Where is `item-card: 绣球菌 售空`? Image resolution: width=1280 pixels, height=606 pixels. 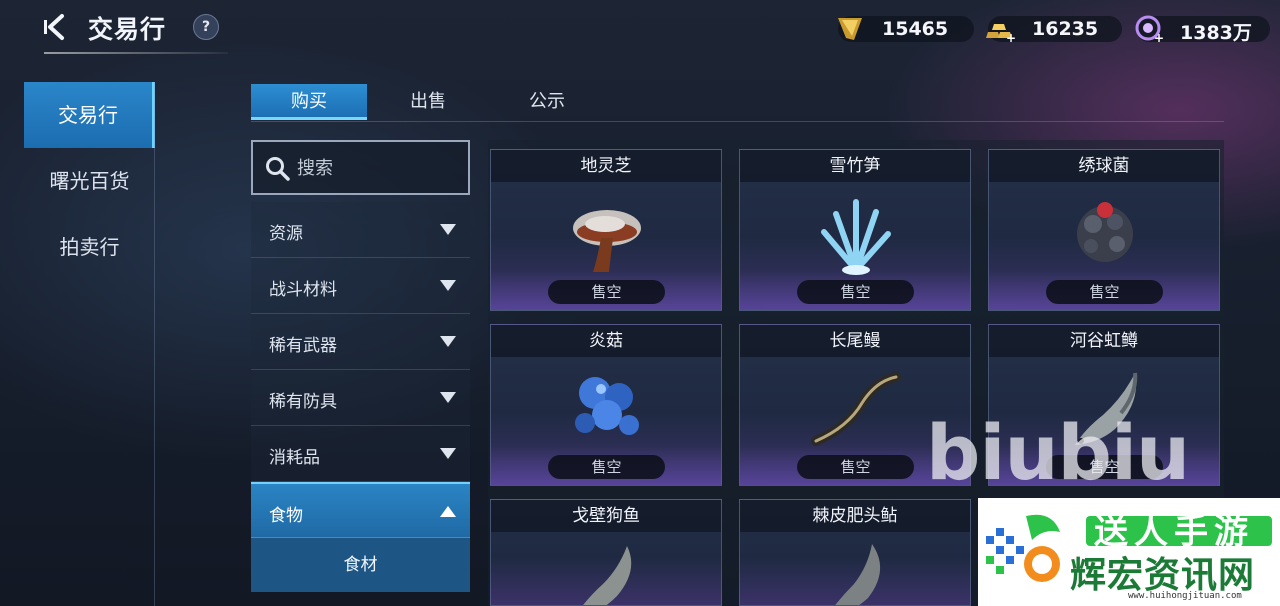 item-card: 绣球菌 售空 is located at coordinates (1104, 230).